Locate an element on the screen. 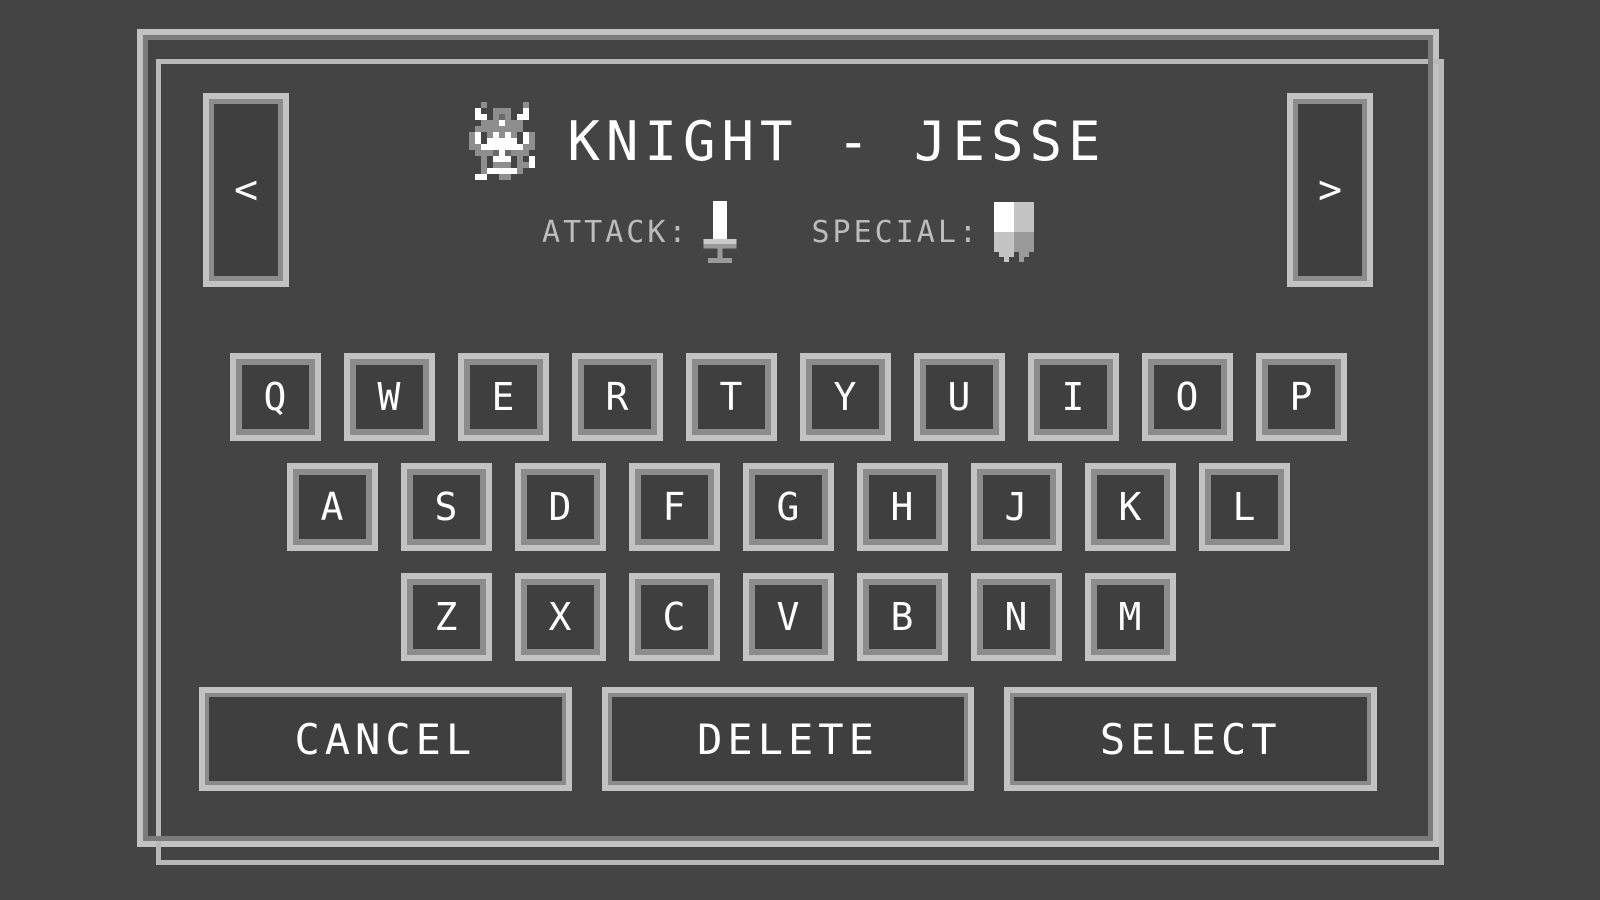 The height and width of the screenshot is (900, 1600). key-h: H is located at coordinates (902, 507).